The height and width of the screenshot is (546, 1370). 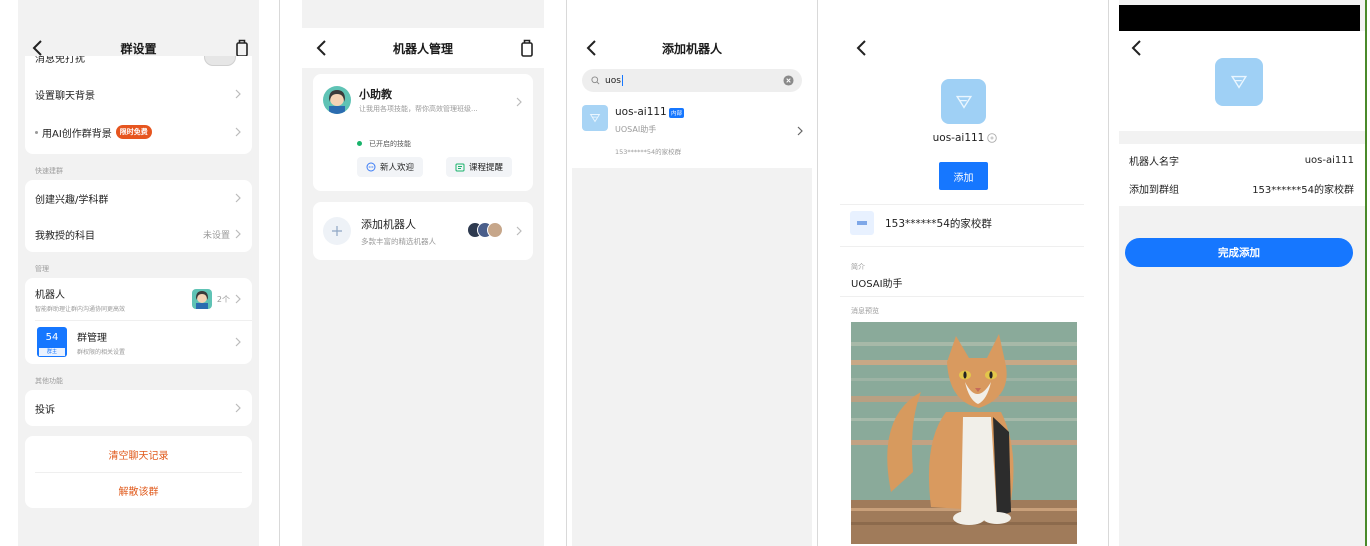 I want to click on danger-actions-card: 清空聊天记录 解散该群, so click(x=138, y=472).